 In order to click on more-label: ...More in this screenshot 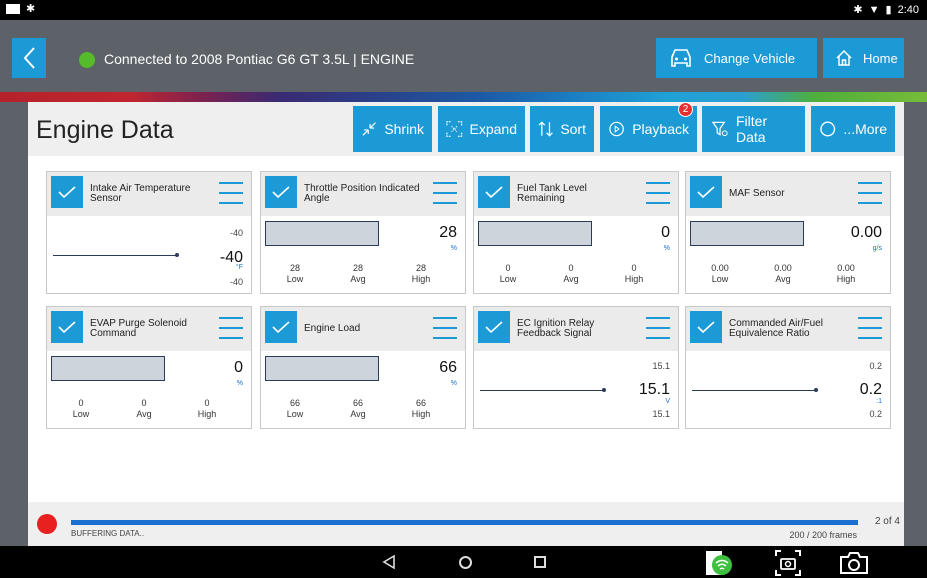, I will do `click(865, 129)`.